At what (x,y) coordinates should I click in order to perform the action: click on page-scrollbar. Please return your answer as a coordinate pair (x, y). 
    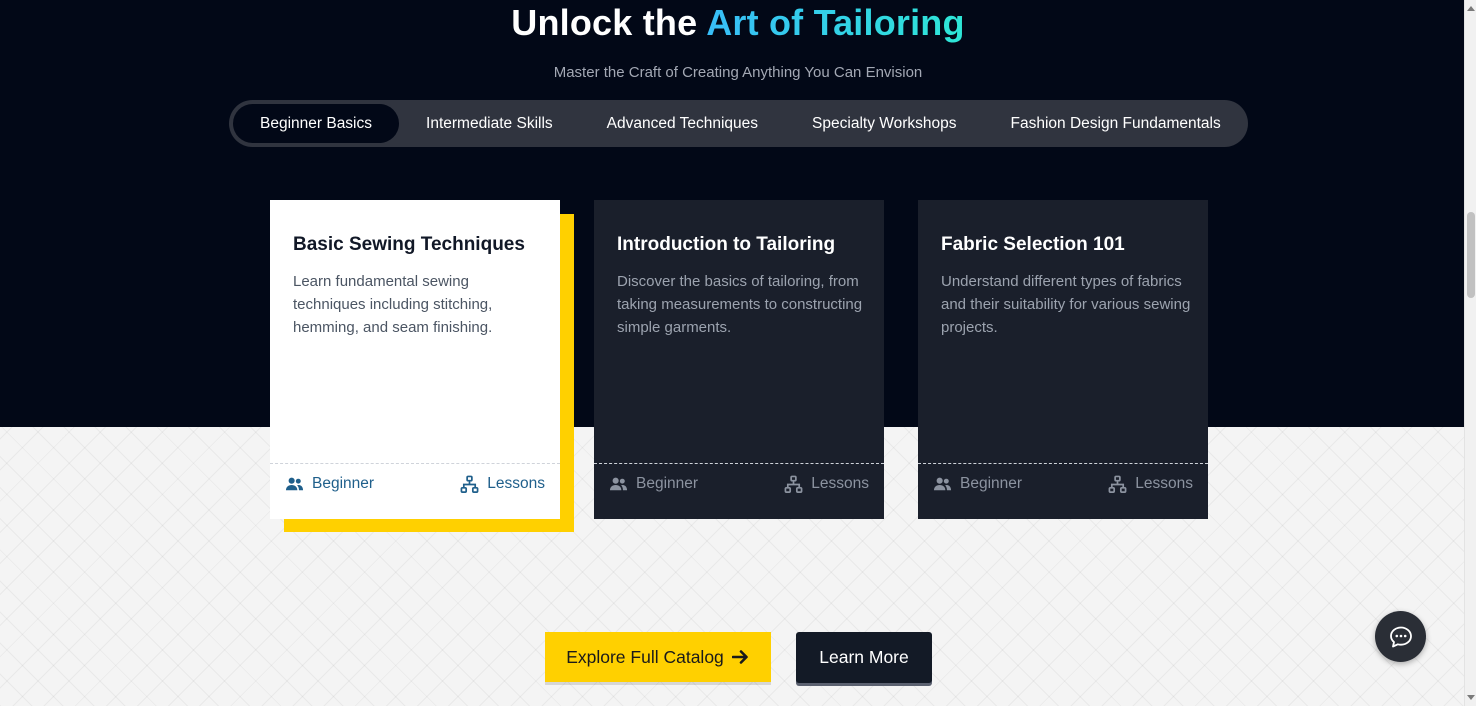
    Looking at the image, I should click on (1470, 353).